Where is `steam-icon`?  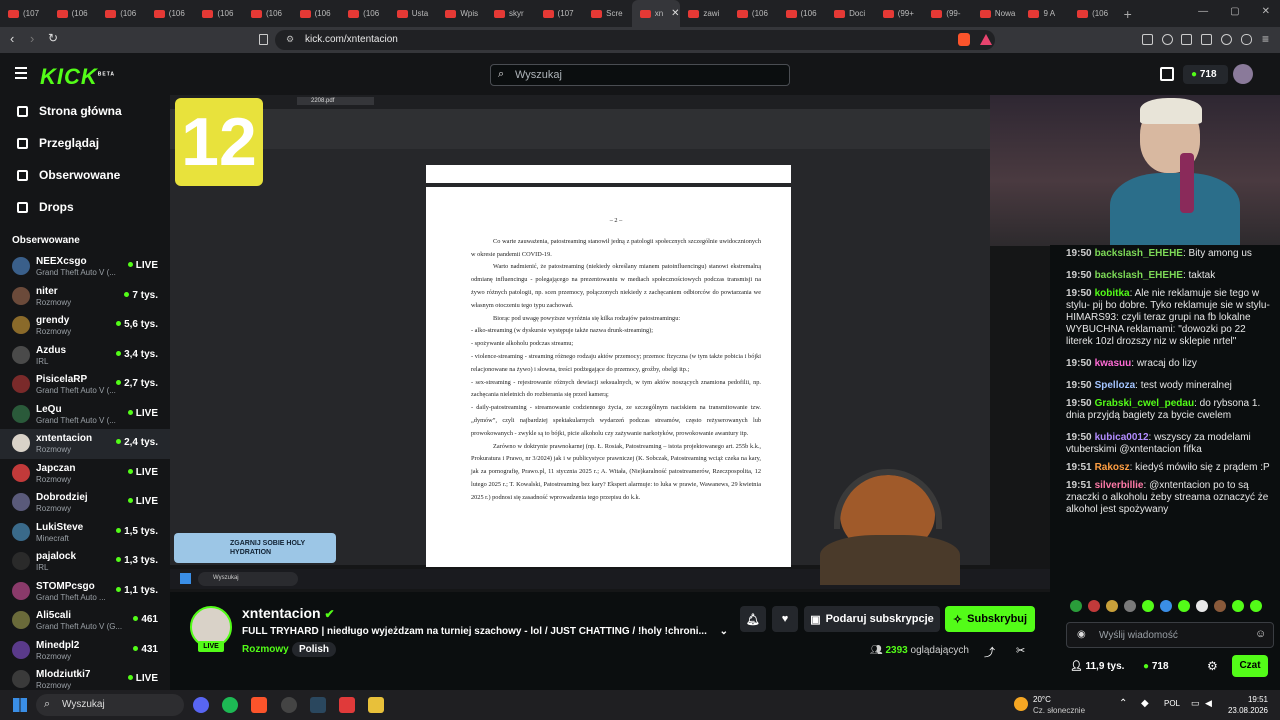 steam-icon is located at coordinates (318, 705).